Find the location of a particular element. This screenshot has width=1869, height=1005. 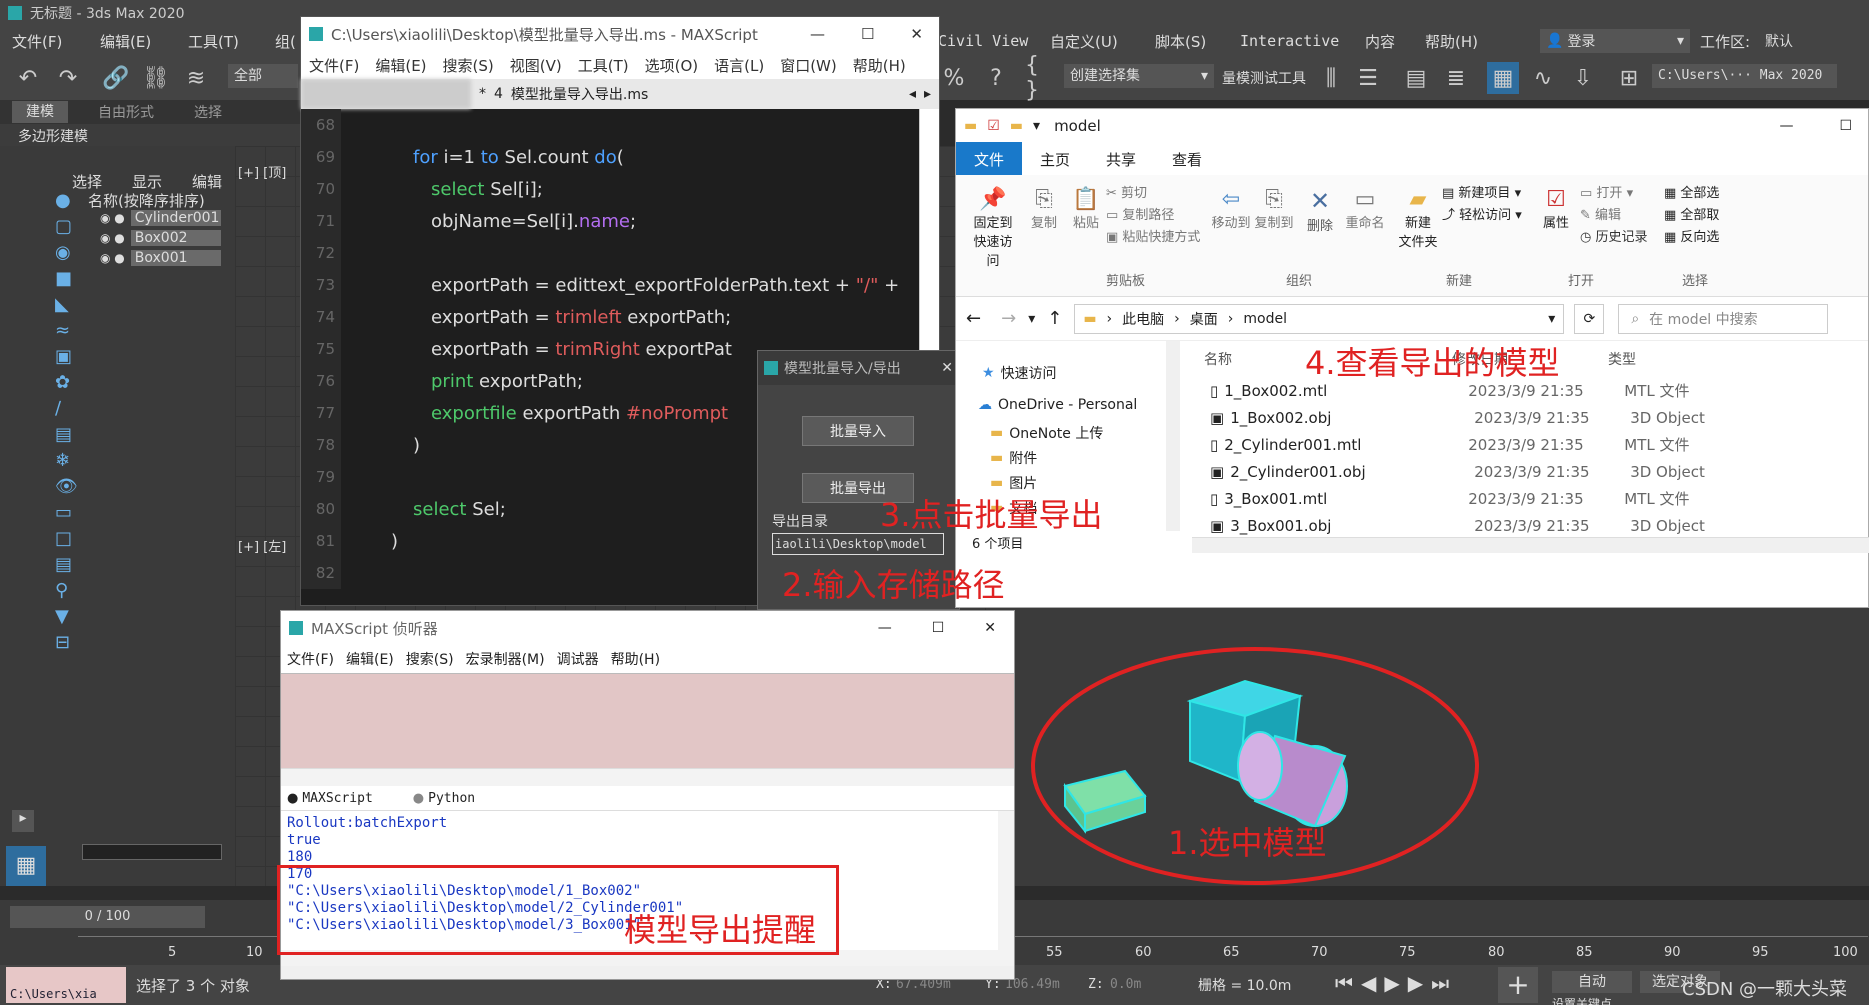

menu-script: 脚本(S) is located at coordinates (1180, 41).